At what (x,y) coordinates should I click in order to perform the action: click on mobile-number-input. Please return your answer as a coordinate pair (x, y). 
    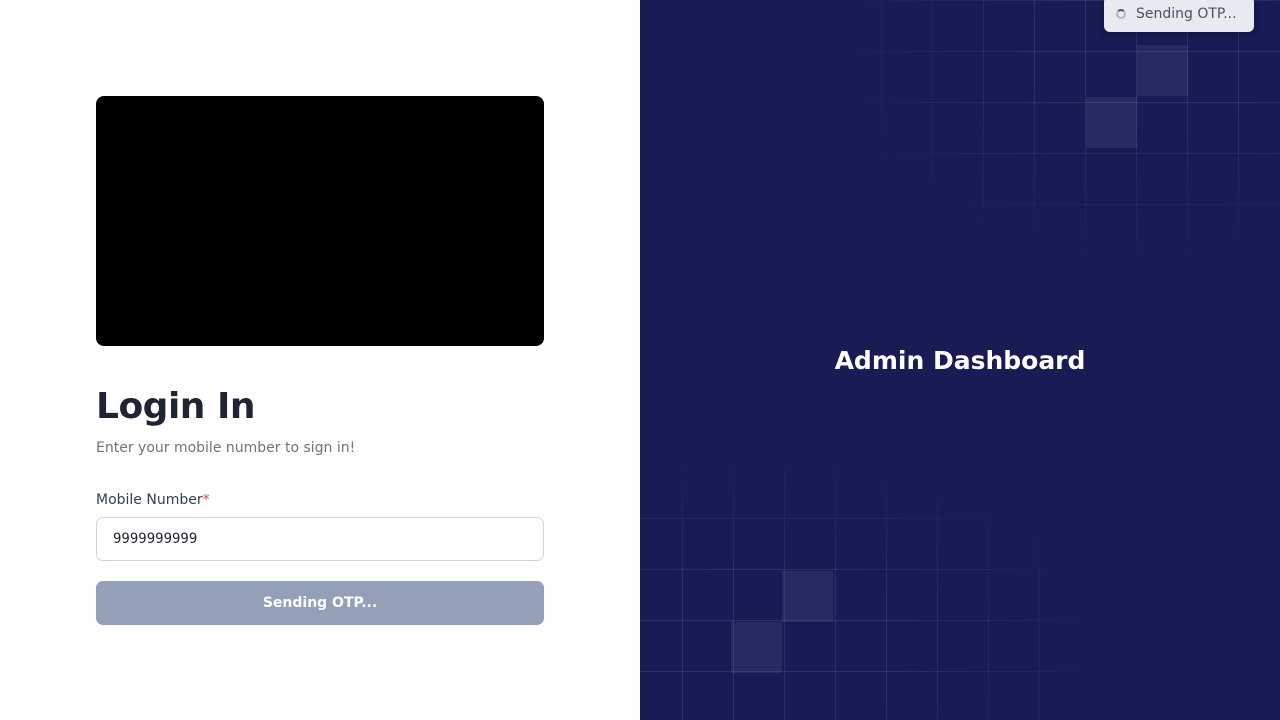
    Looking at the image, I should click on (320, 539).